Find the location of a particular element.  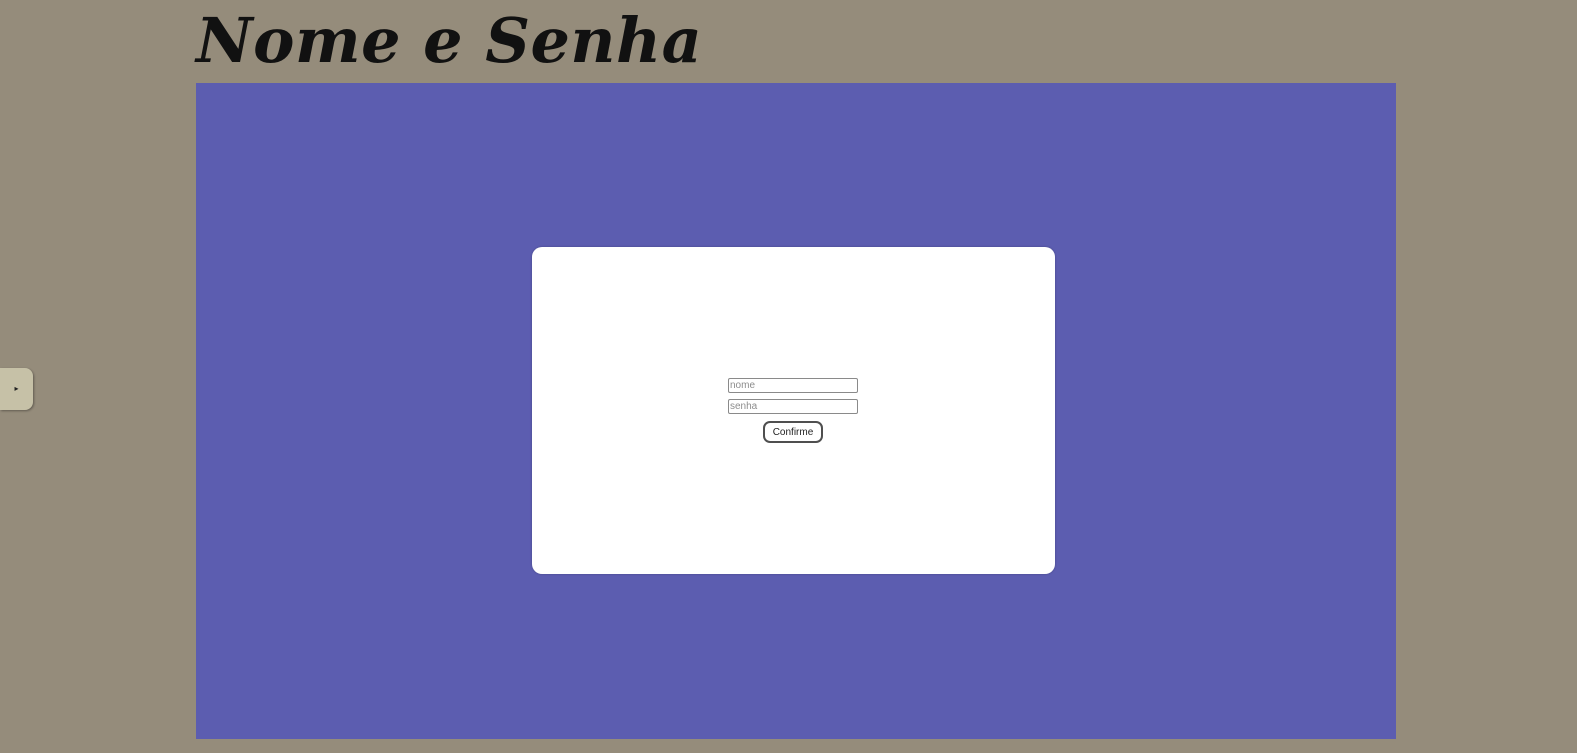

triangle-right-icon: ▸ is located at coordinates (16, 388).